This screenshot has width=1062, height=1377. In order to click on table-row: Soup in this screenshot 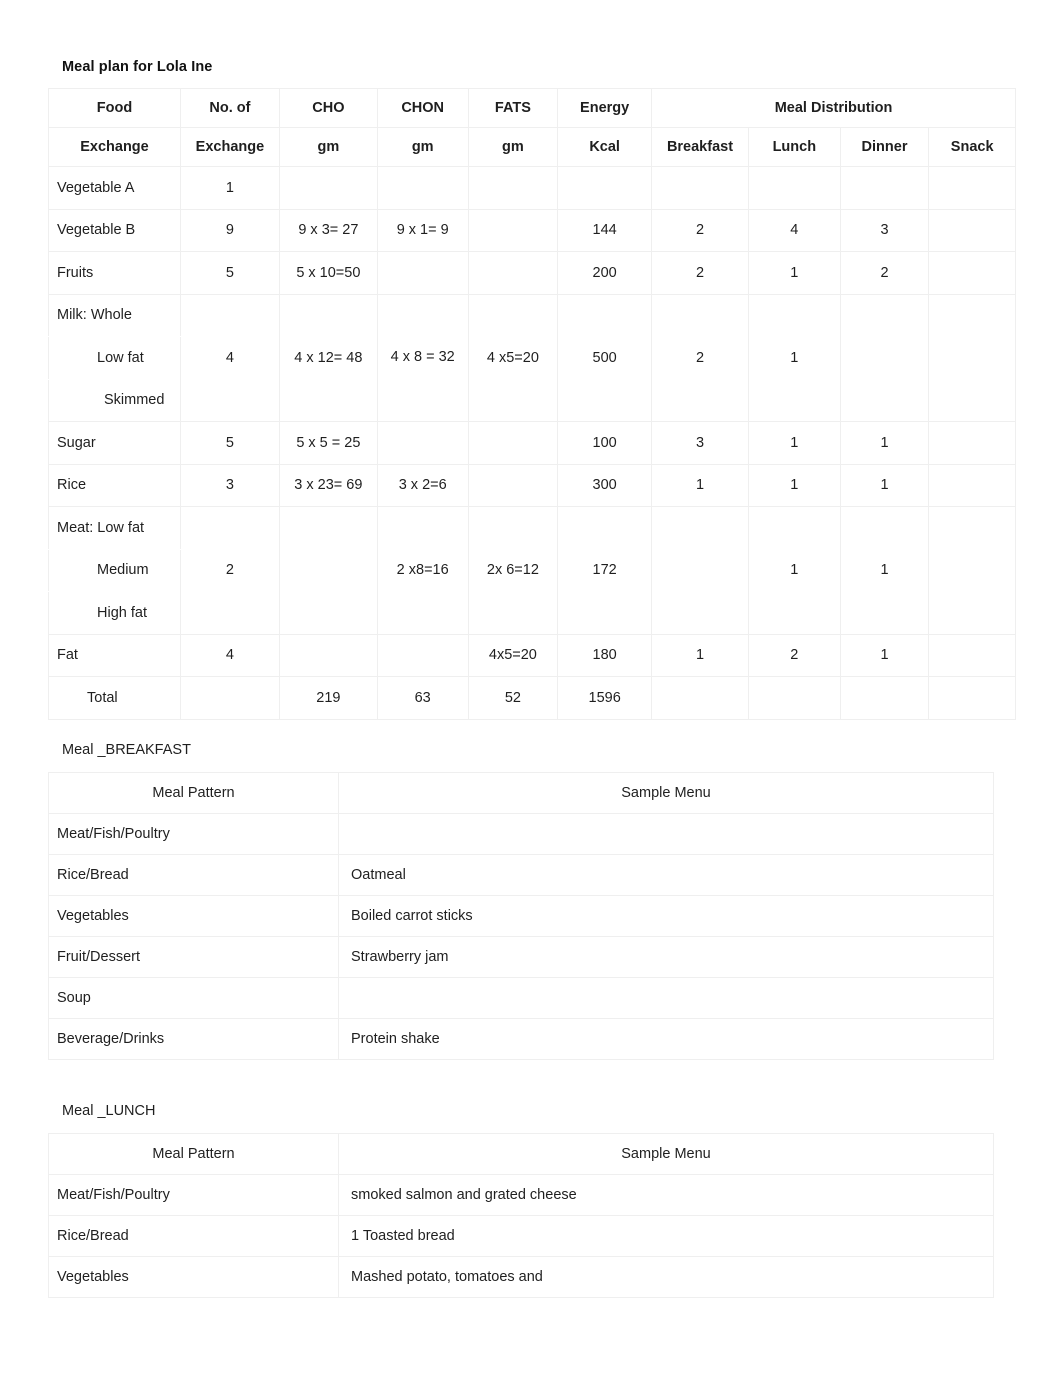, I will do `click(521, 998)`.